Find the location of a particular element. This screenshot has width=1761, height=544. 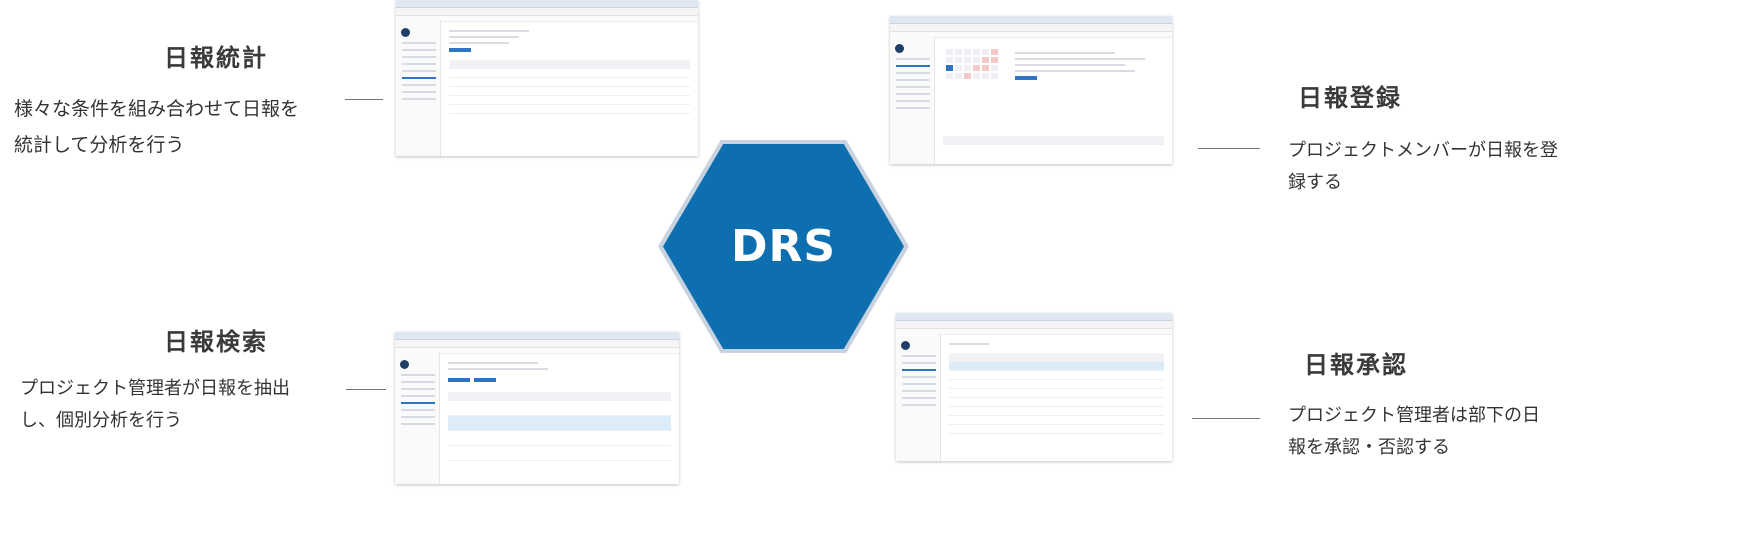

feature-approval-title: 日報承認 is located at coordinates (1356, 365).